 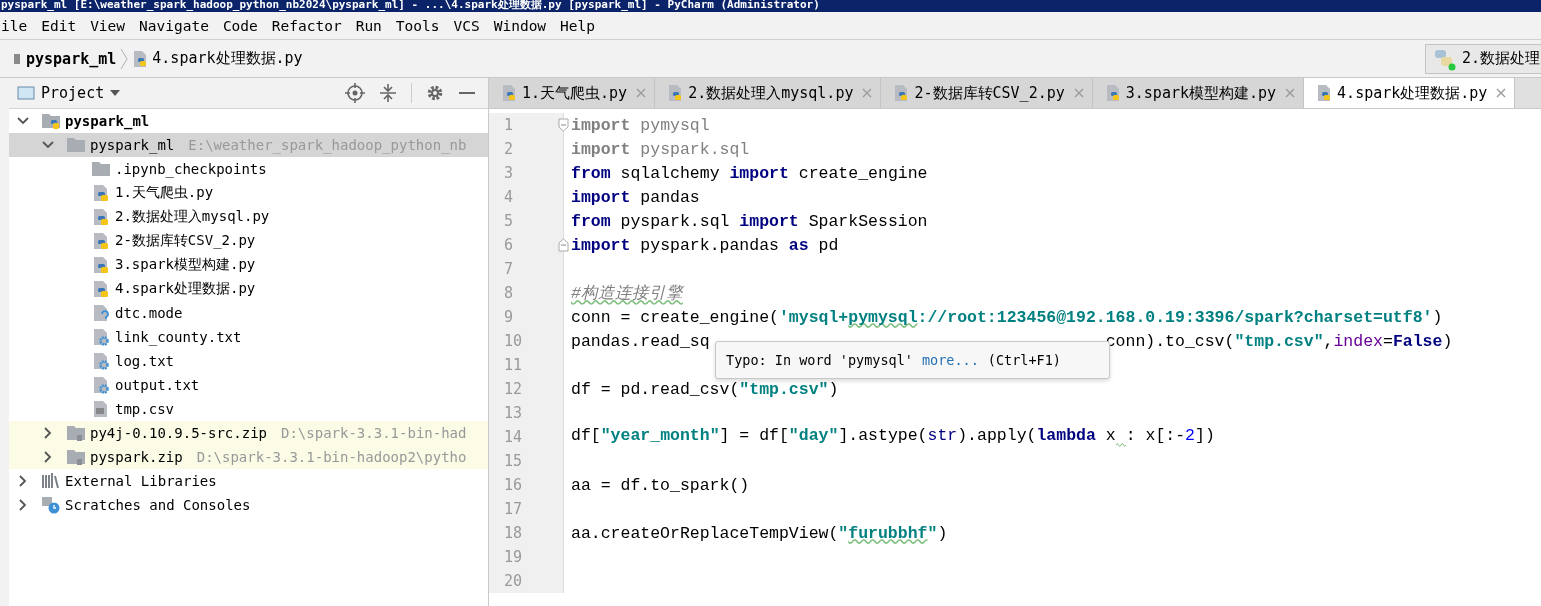 I want to click on collapse-all-icon, so click(x=388, y=93).